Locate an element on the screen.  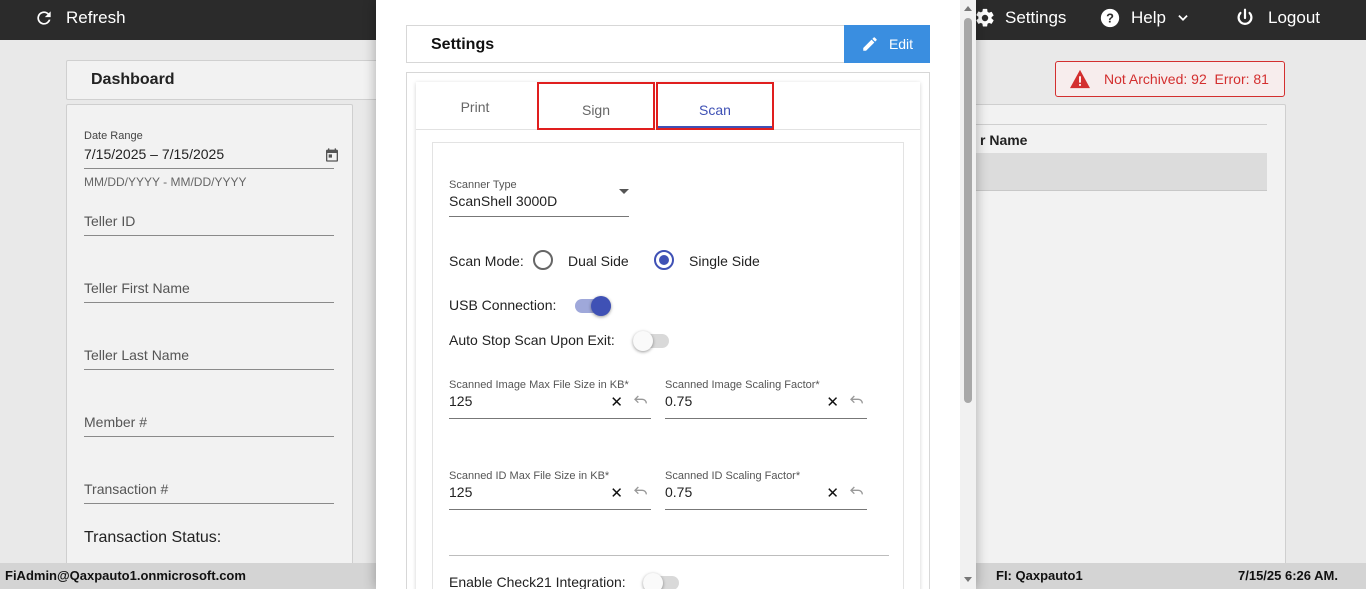
edit-button: Edit is located at coordinates (887, 44).